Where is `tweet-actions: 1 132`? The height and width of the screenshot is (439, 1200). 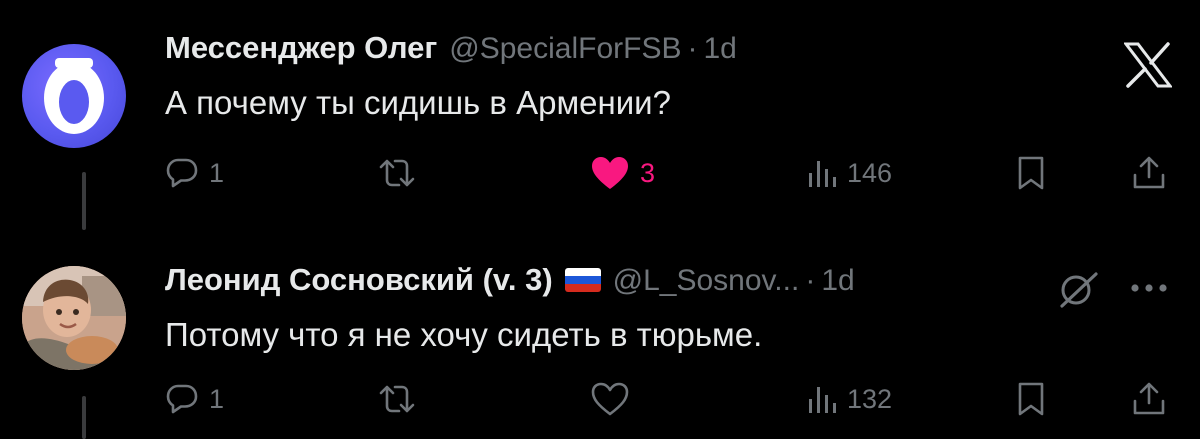 tweet-actions: 1 132 is located at coordinates (670, 399).